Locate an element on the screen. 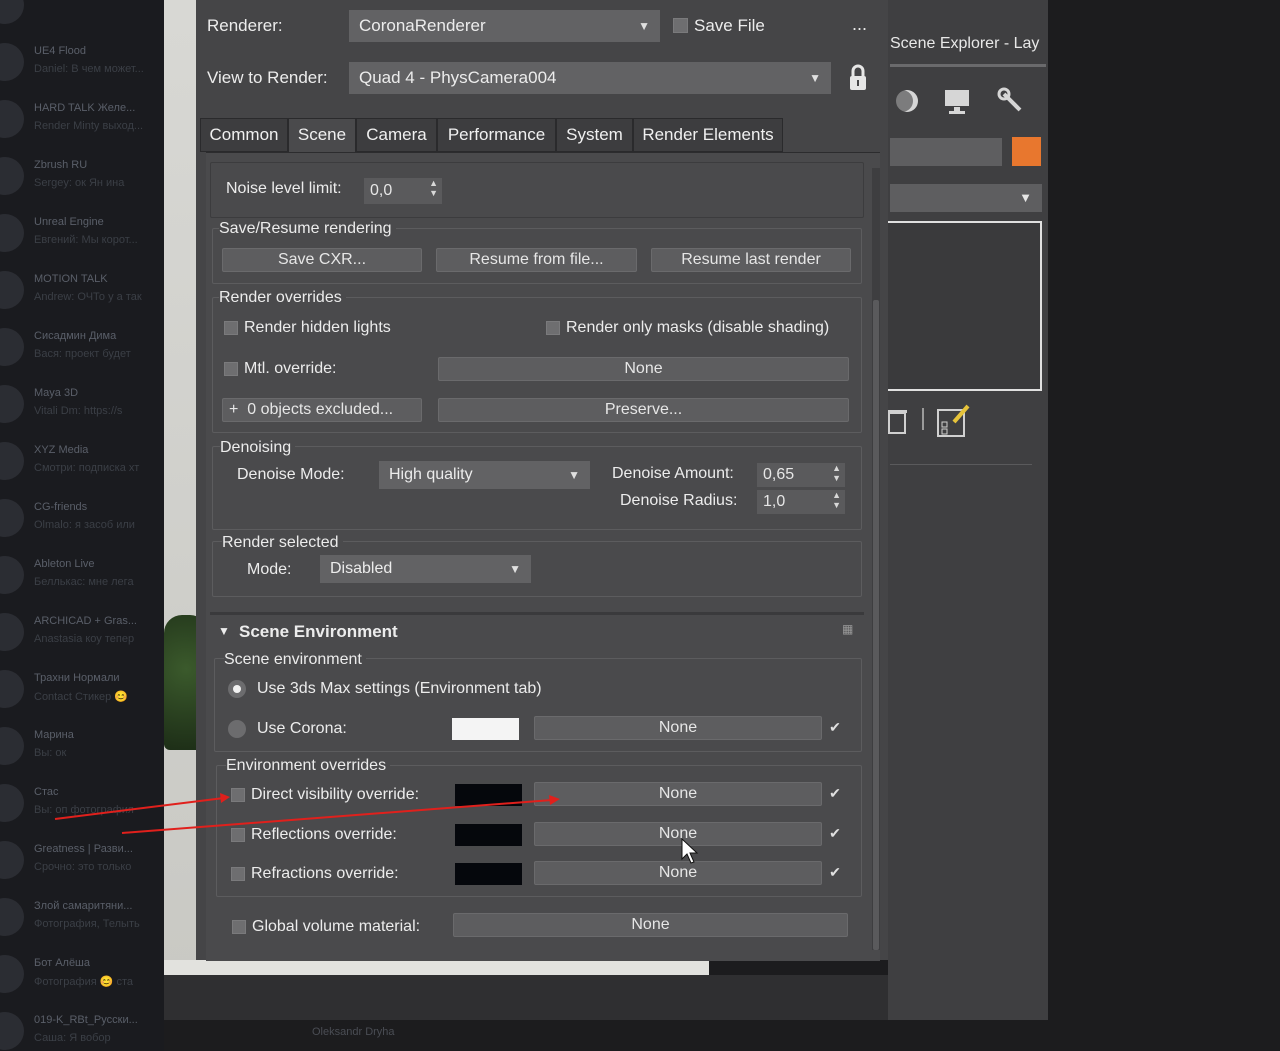 The width and height of the screenshot is (1280, 1051). annotation-arrows is located at coordinates (307, 813).